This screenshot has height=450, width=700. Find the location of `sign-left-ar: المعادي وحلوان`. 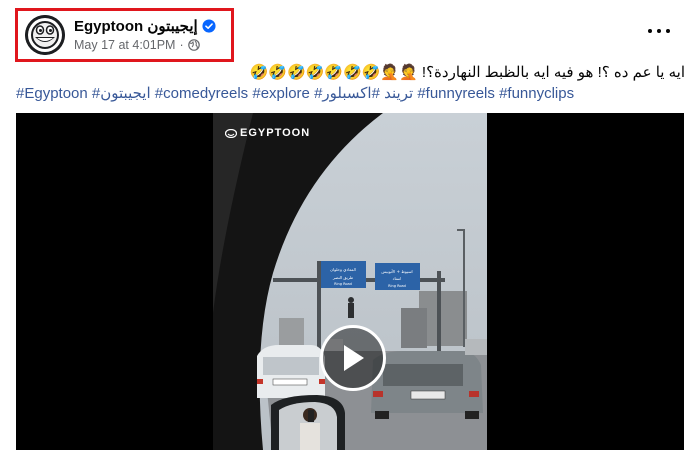

sign-left-ar: المعادي وحلوان is located at coordinates (343, 269).